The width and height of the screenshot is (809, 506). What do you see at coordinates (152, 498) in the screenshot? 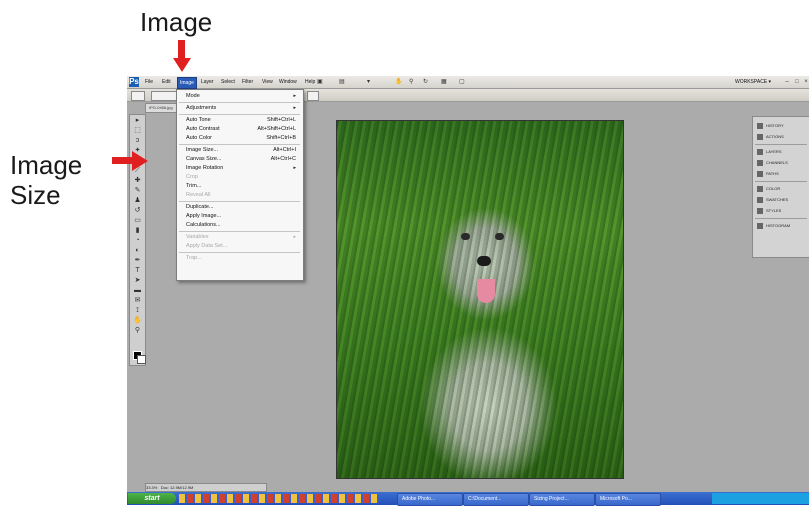
I see `start-button: start` at bounding box center [152, 498].